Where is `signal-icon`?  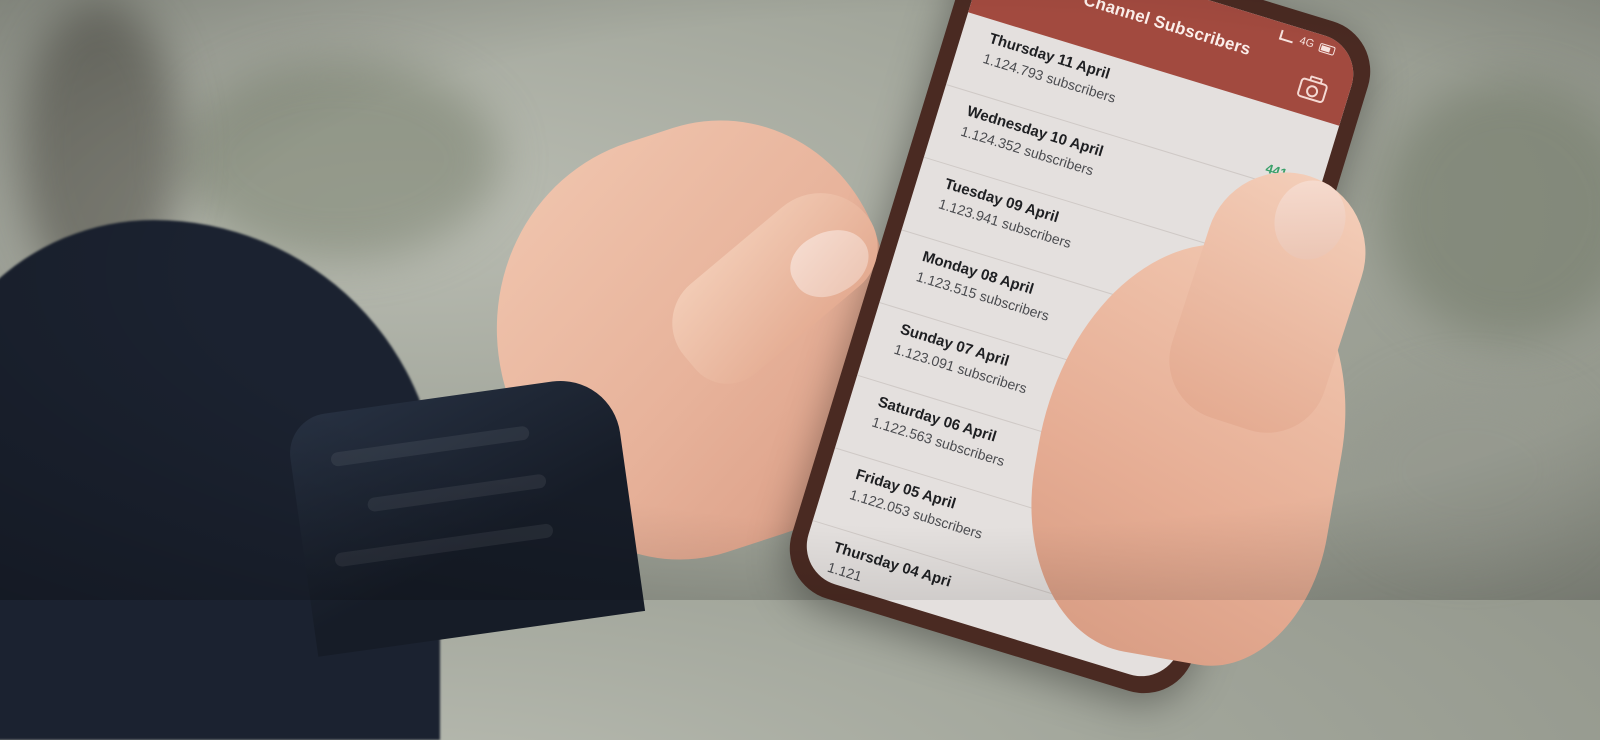 signal-icon is located at coordinates (1287, 36).